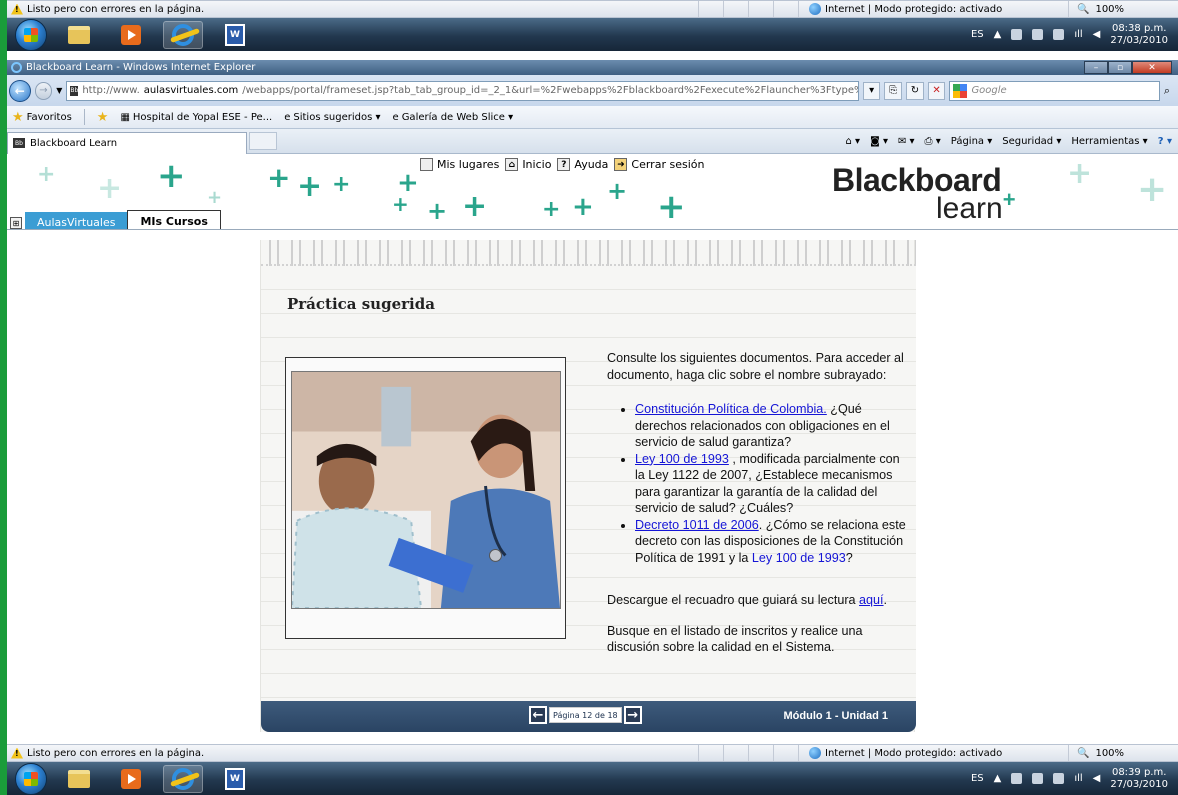  What do you see at coordinates (582, 164) in the screenshot?
I see `help-link: ? Ayuda` at bounding box center [582, 164].